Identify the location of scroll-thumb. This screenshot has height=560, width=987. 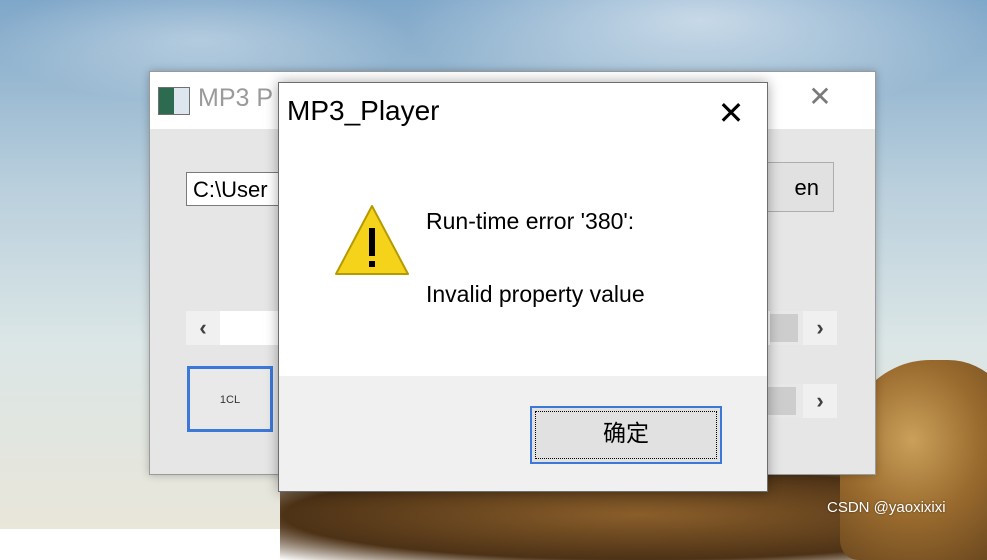
(784, 328).